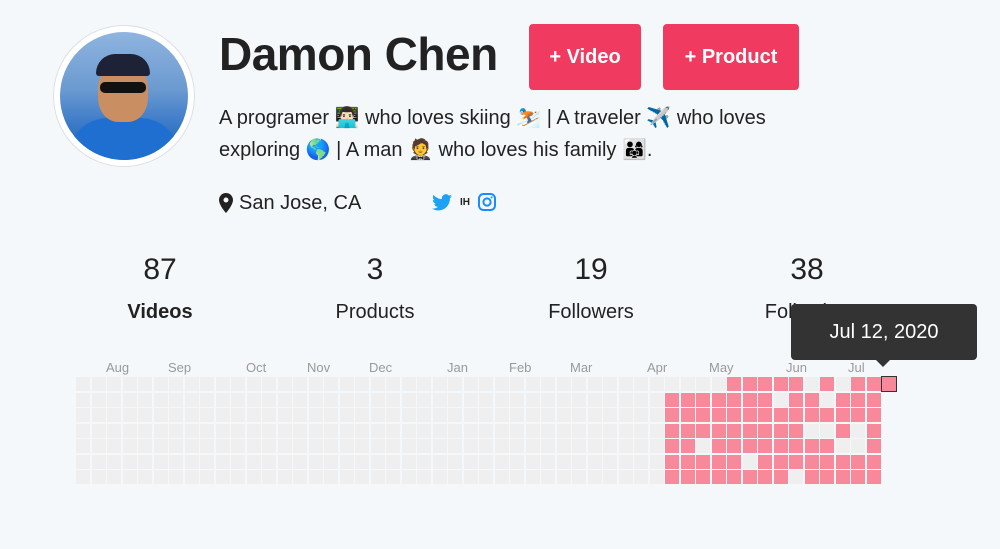  What do you see at coordinates (591, 312) in the screenshot?
I see `tab-followers: Followers` at bounding box center [591, 312].